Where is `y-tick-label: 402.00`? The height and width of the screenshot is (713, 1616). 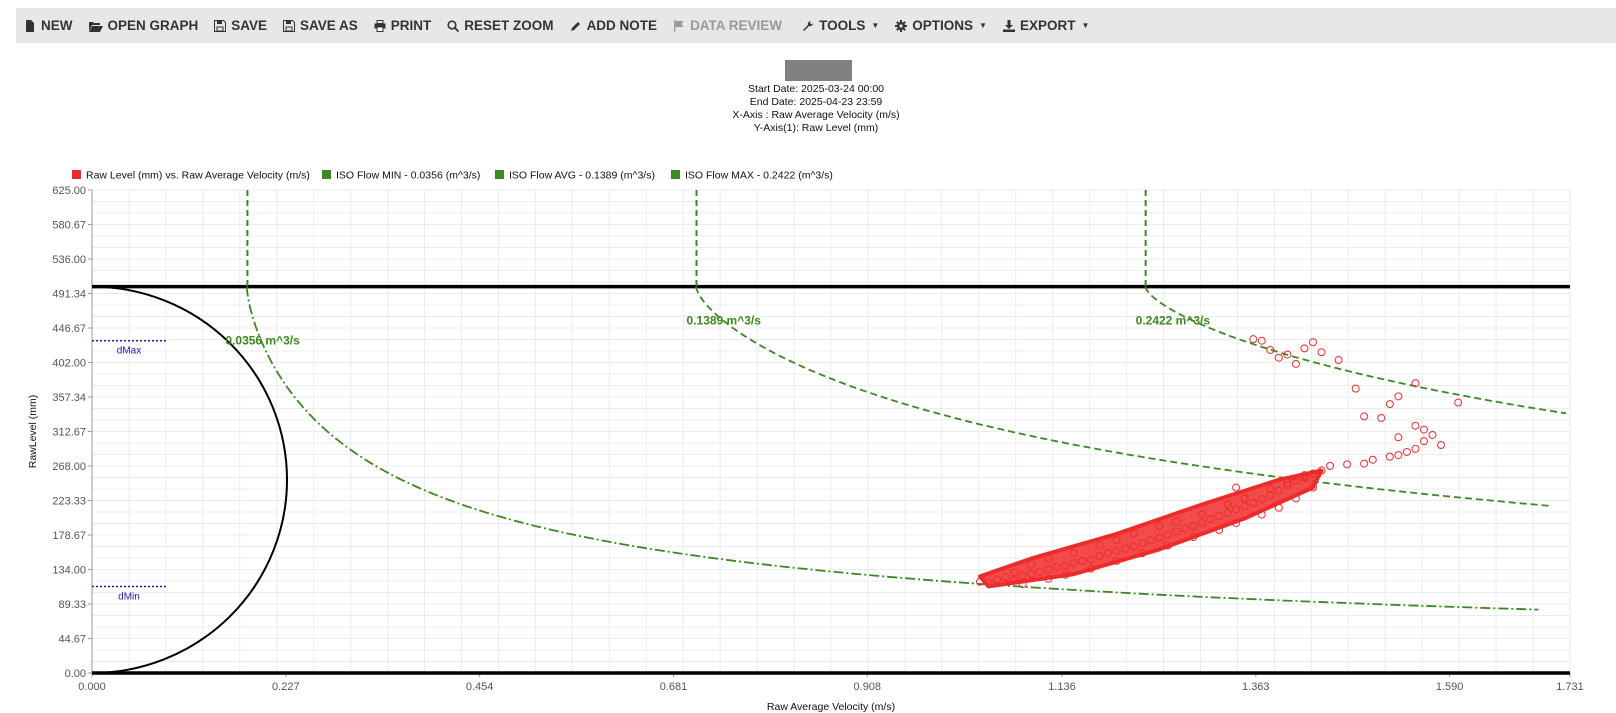 y-tick-label: 402.00 is located at coordinates (69, 364).